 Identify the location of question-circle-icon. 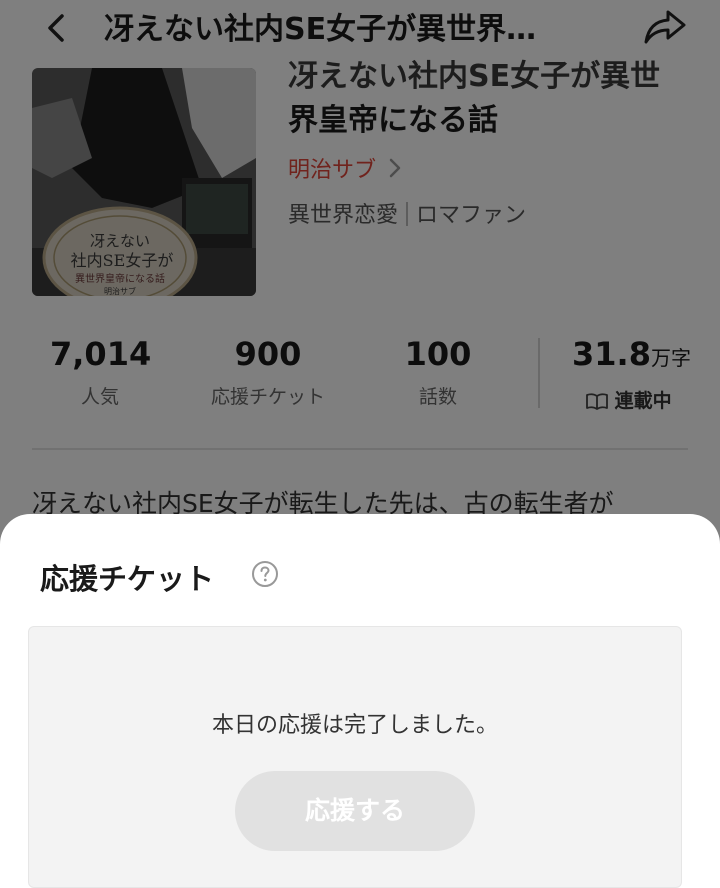
(265, 574).